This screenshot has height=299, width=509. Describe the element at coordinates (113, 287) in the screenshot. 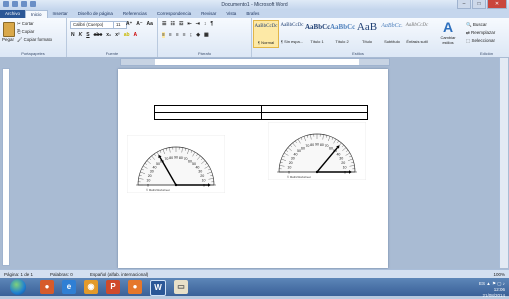

I see `powerpoint-icon: P` at that location.